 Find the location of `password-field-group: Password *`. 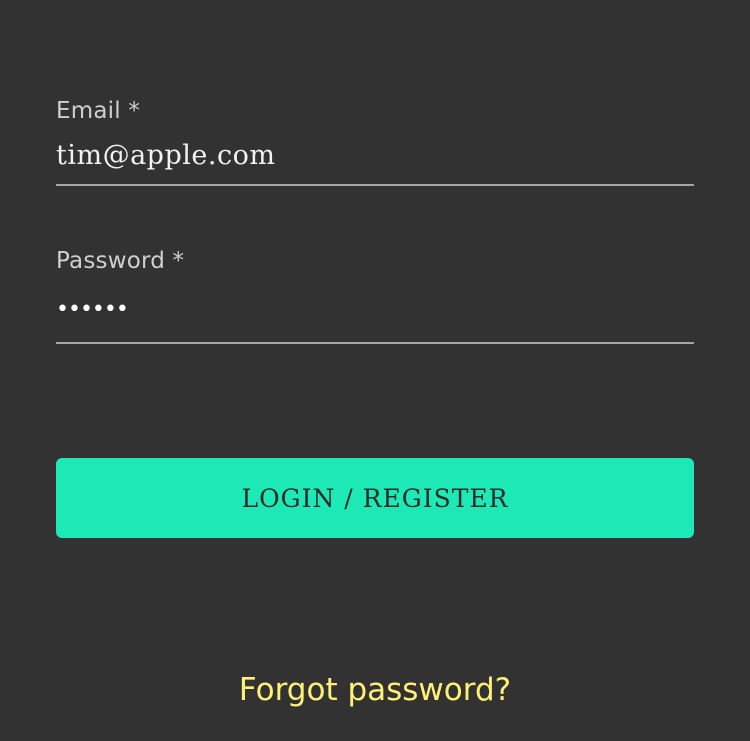

password-field-group: Password * is located at coordinates (375, 295).